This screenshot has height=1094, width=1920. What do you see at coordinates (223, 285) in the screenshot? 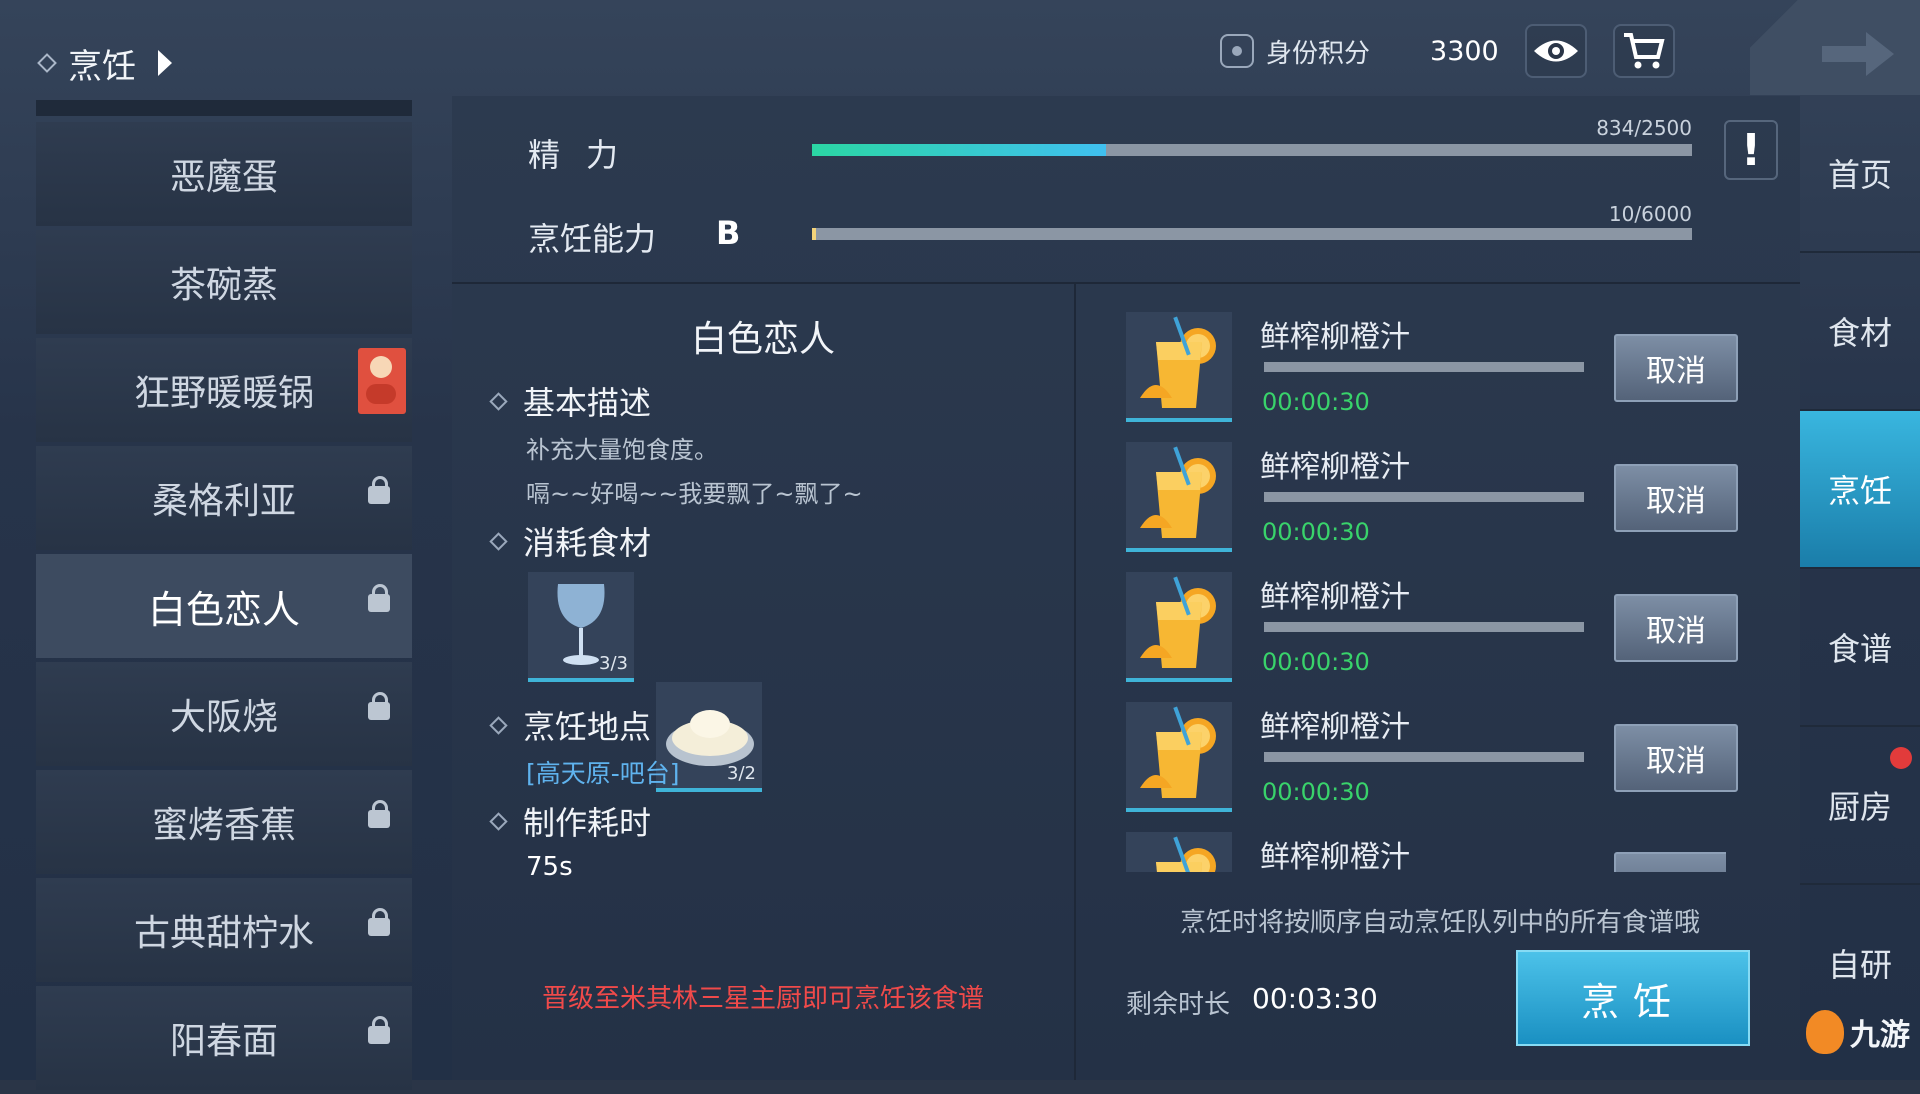
I see `recipe-name: 茶碗蒸` at bounding box center [223, 285].